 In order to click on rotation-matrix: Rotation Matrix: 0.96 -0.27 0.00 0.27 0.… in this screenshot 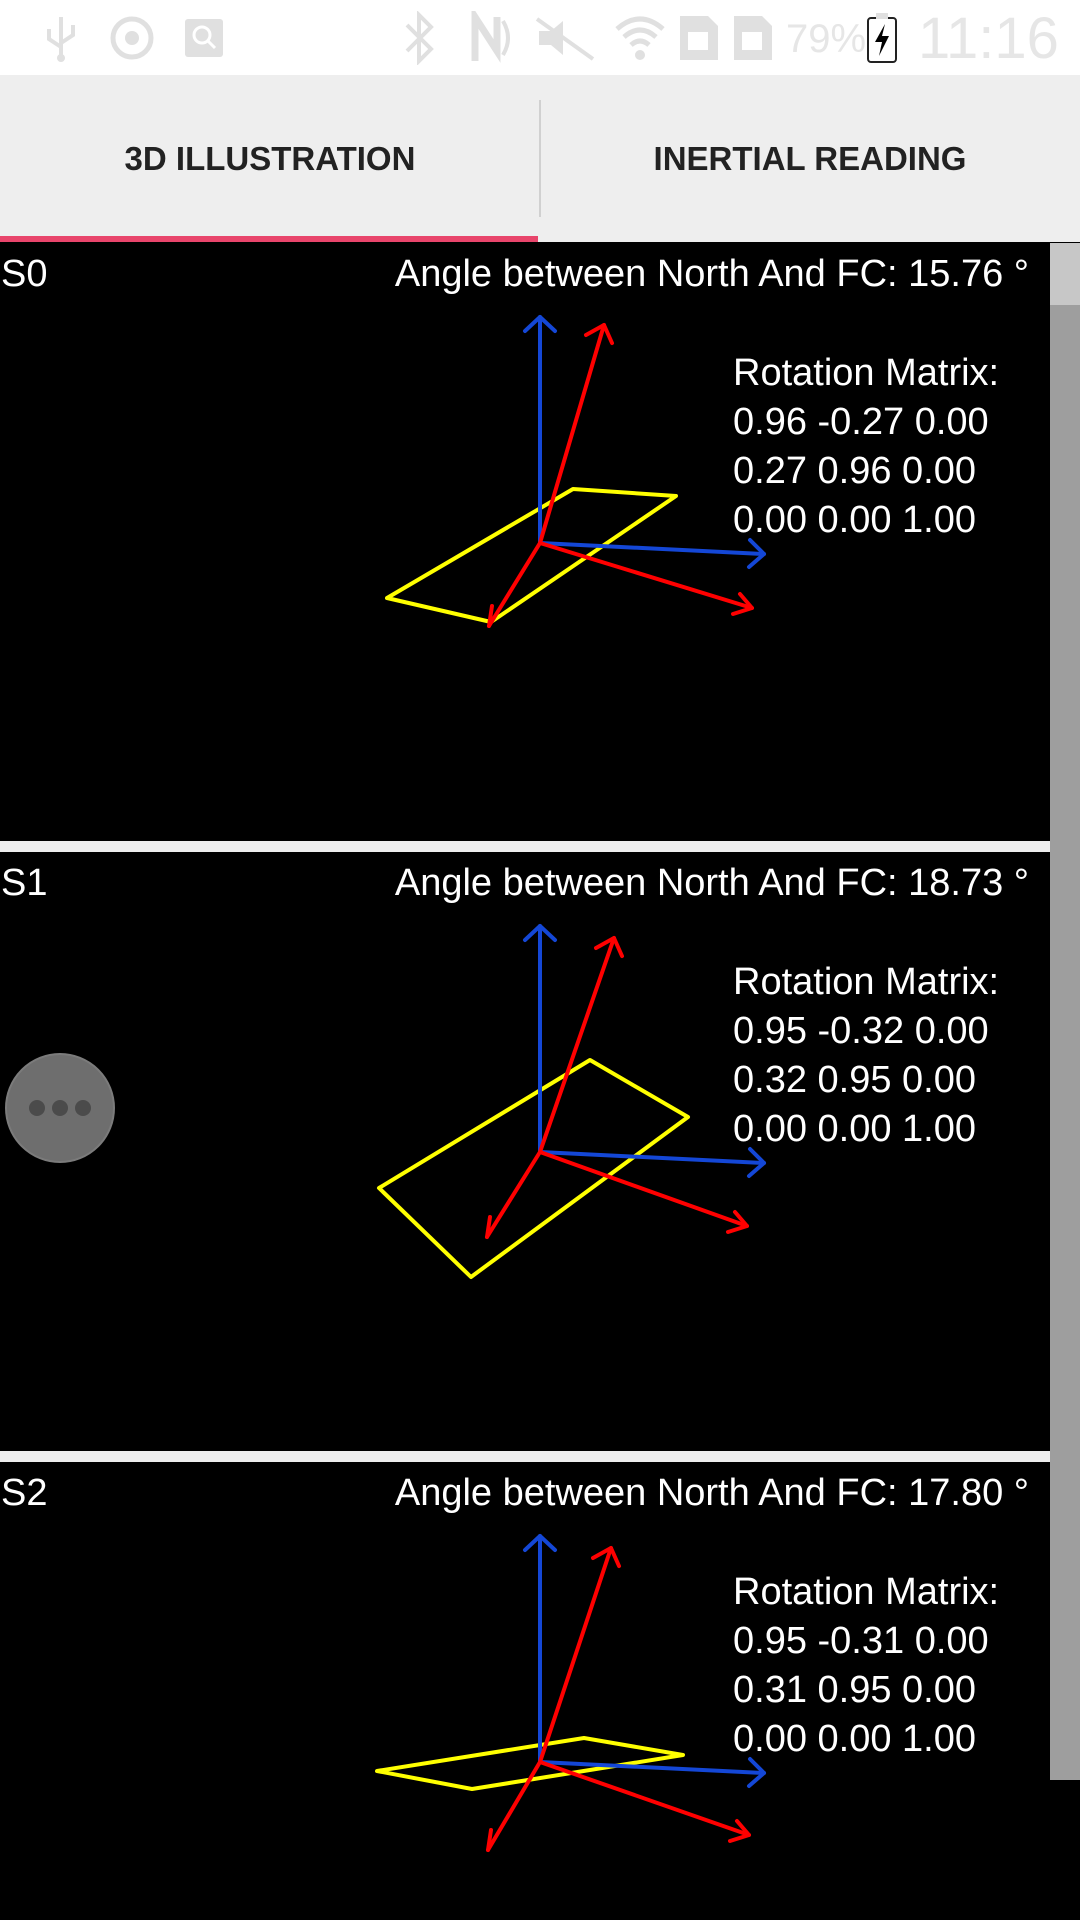, I will do `click(866, 447)`.